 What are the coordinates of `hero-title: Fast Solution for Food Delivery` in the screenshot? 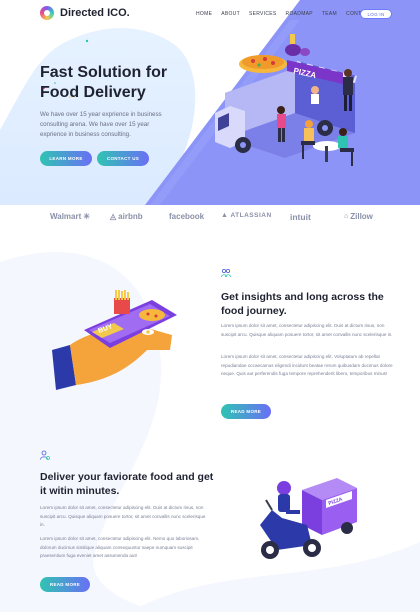 It's located at (104, 82).